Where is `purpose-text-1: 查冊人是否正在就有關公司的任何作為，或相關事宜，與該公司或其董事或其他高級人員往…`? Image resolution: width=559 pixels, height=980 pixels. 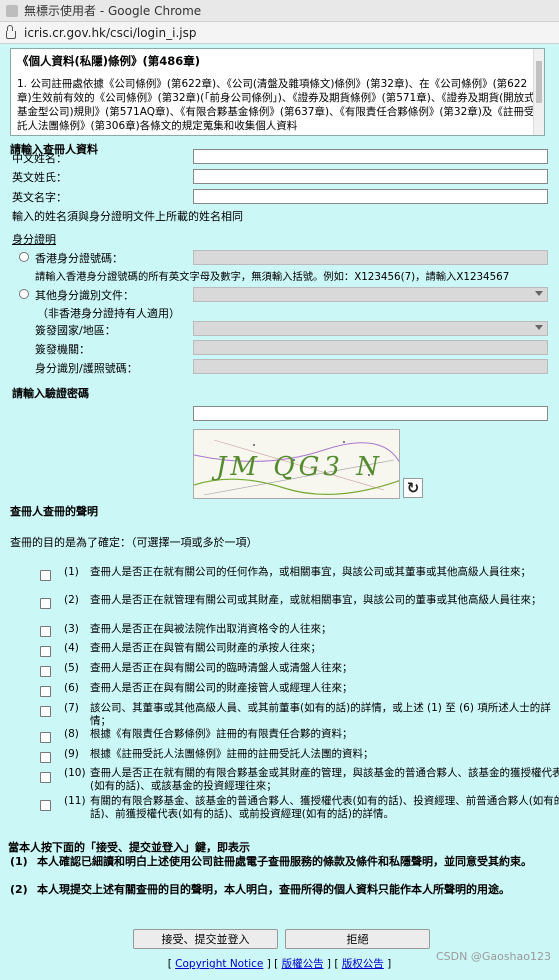 purpose-text-1: 查冊人是否正在就有關公司的任何作為，或相關事宜，與該公司或其董事或其他高級人員往… is located at coordinates (310, 572).